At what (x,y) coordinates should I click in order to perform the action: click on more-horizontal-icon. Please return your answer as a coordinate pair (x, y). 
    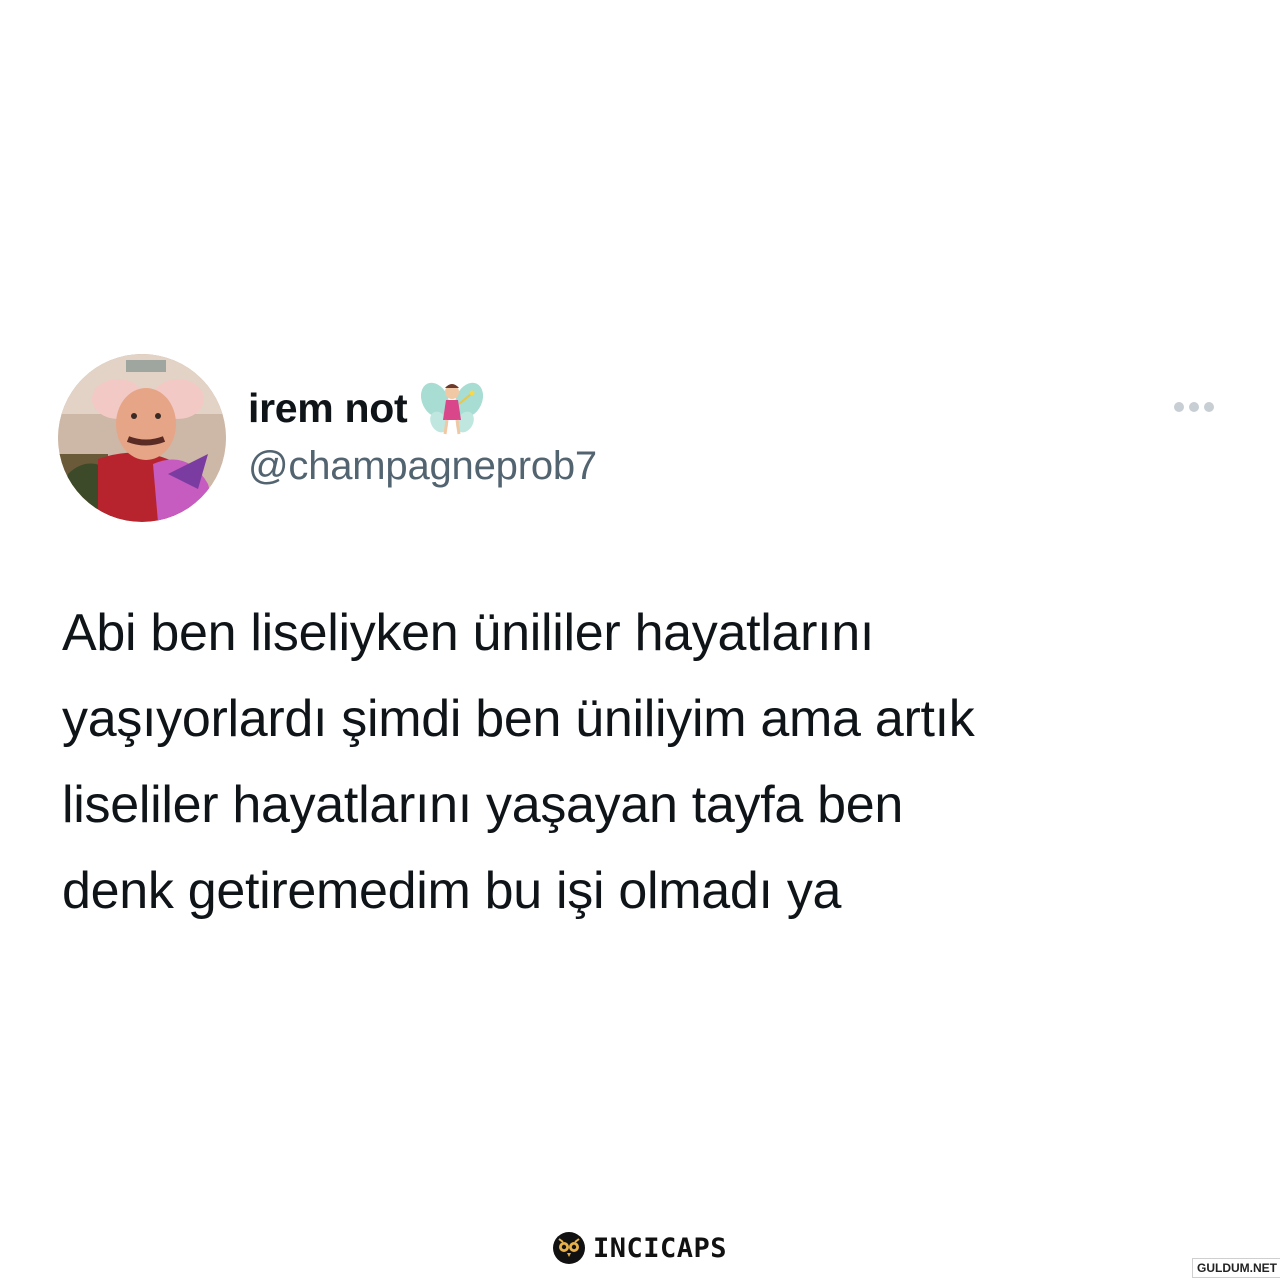
    Looking at the image, I should click on (1194, 407).